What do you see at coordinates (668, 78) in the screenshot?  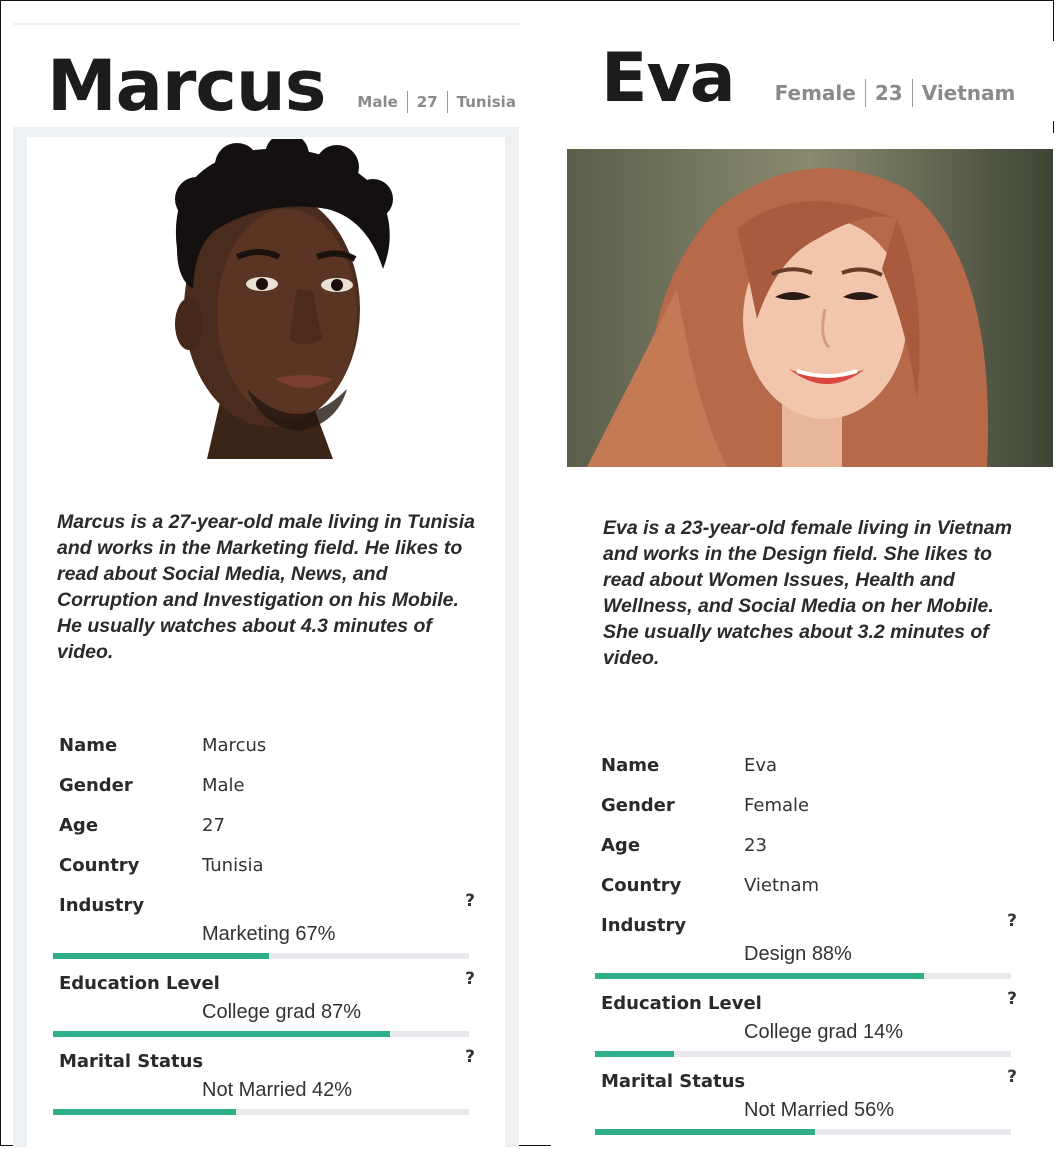 I see `persona-name-title: Eva` at bounding box center [668, 78].